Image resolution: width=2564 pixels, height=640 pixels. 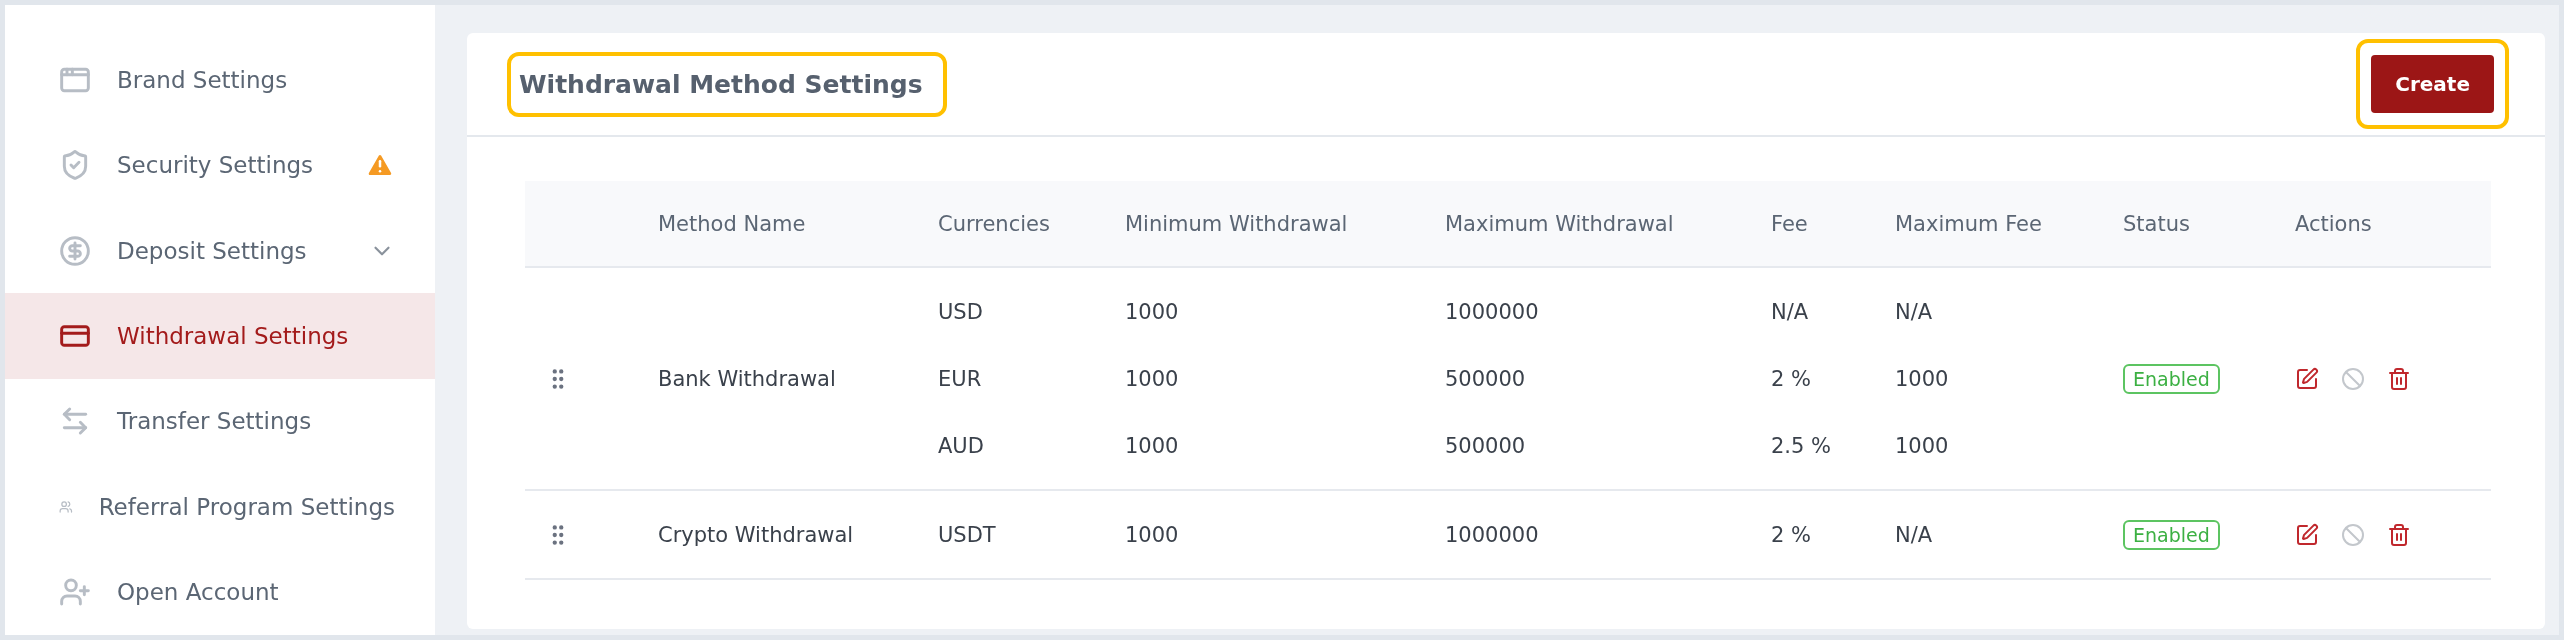 What do you see at coordinates (756, 535) in the screenshot?
I see `table-cell-text: Crypto Withdrawal` at bounding box center [756, 535].